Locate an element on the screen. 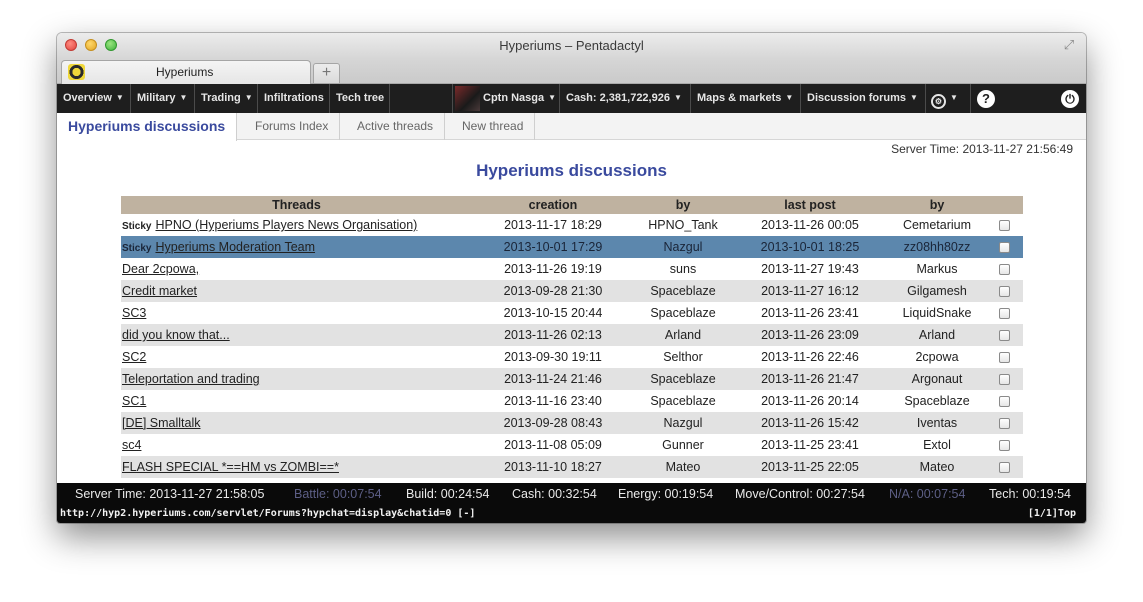 The width and height of the screenshot is (1143, 602). minimize-window-button is located at coordinates (91, 45).